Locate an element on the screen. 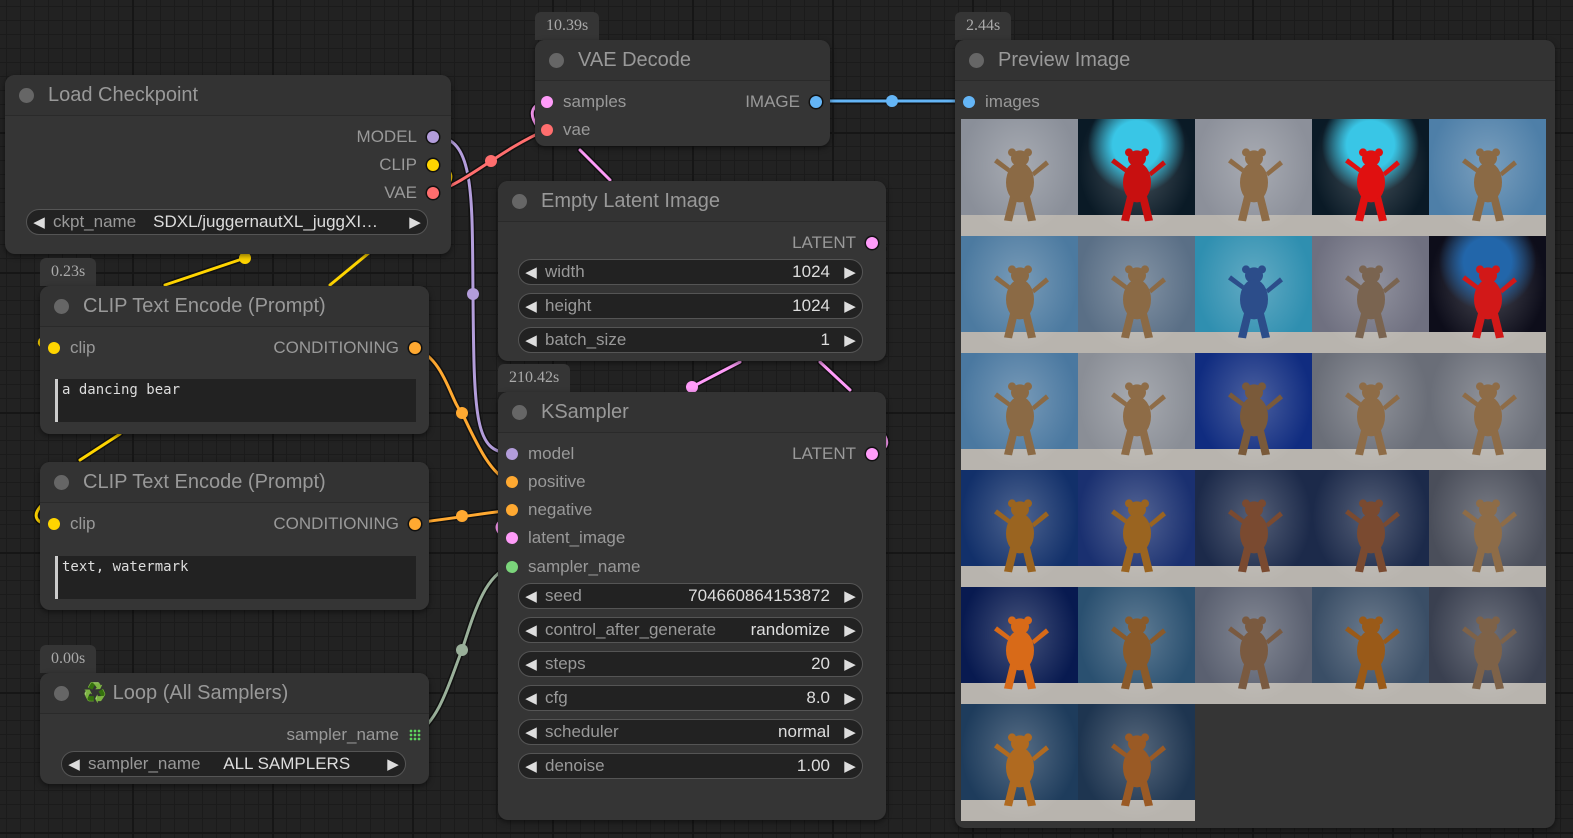 This screenshot has width=1573, height=838. link-center-positive is located at coordinates (462, 413).